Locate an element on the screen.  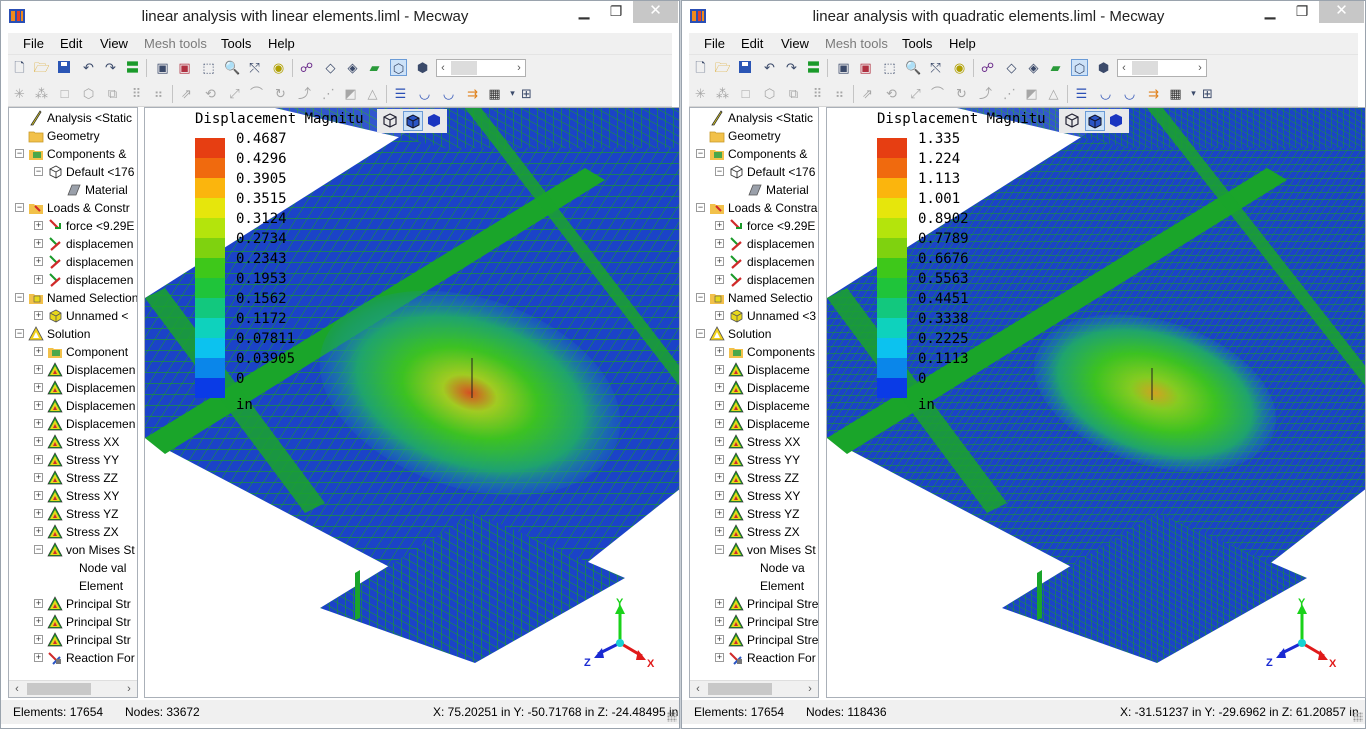
triangle-icon: △ is located at coordinates (372, 93).